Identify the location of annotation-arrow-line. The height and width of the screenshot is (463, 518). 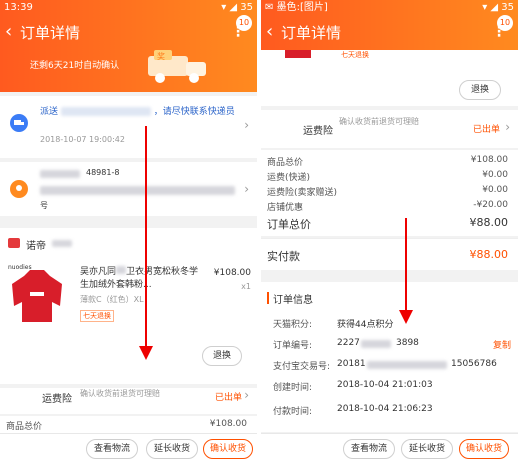
(406, 265).